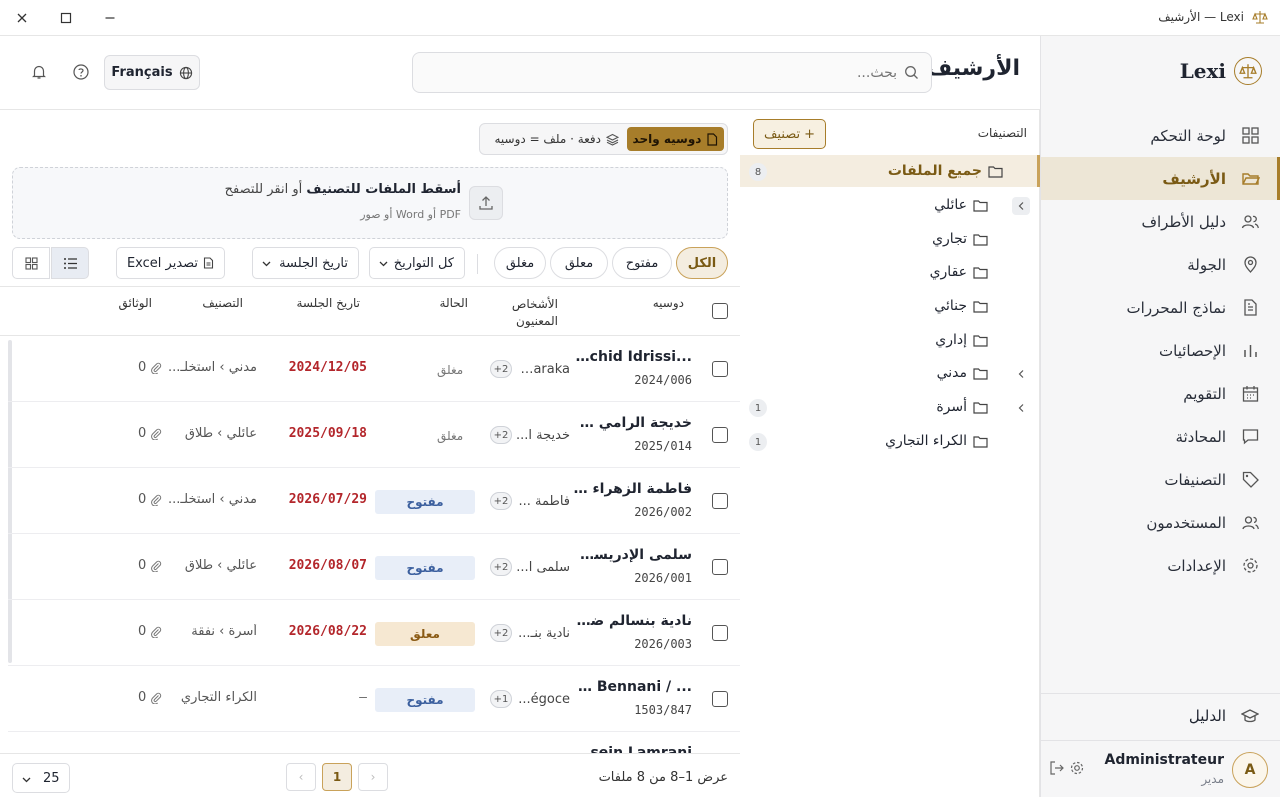 The width and height of the screenshot is (1280, 797). What do you see at coordinates (890, 340) in the screenshot?
I see `category-item: إداري` at bounding box center [890, 340].